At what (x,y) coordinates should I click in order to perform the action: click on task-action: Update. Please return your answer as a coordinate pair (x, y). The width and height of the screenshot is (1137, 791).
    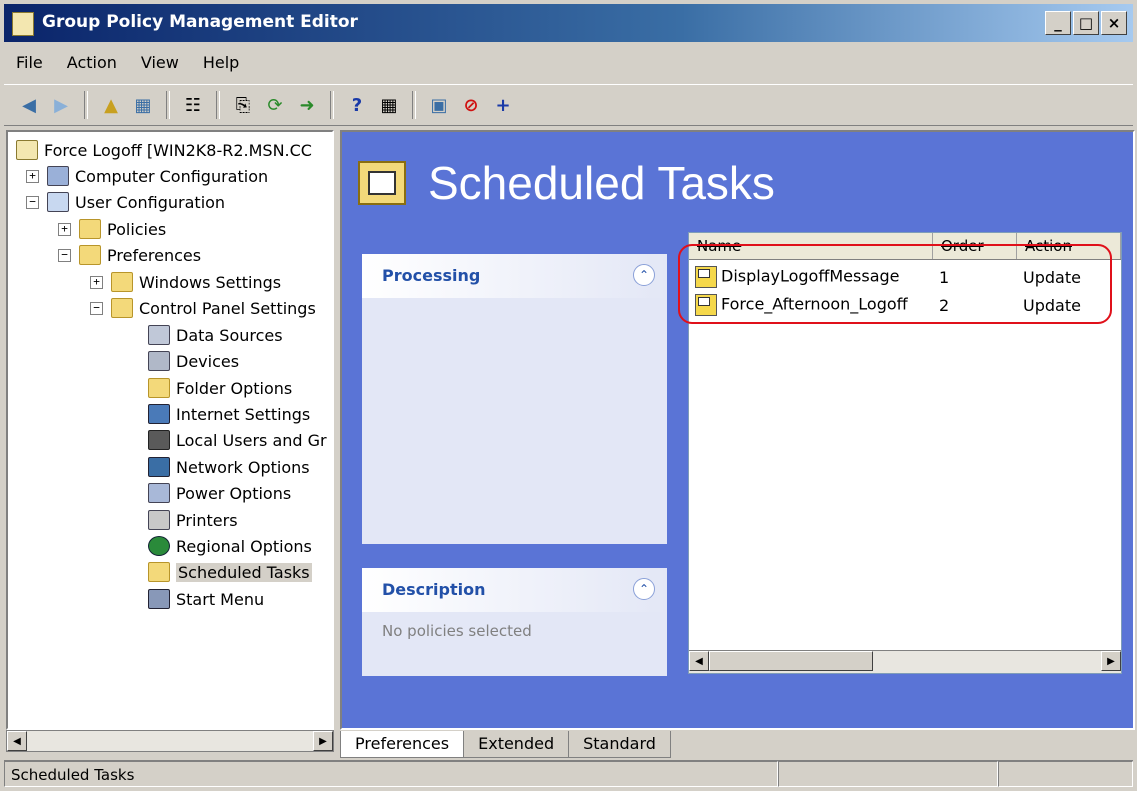
    Looking at the image, I should click on (1052, 277).